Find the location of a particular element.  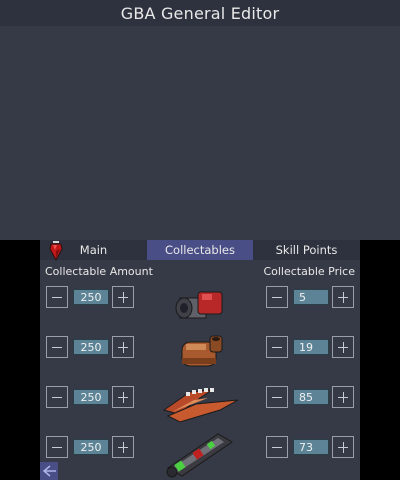

brown-tube-icon is located at coordinates (202, 351).